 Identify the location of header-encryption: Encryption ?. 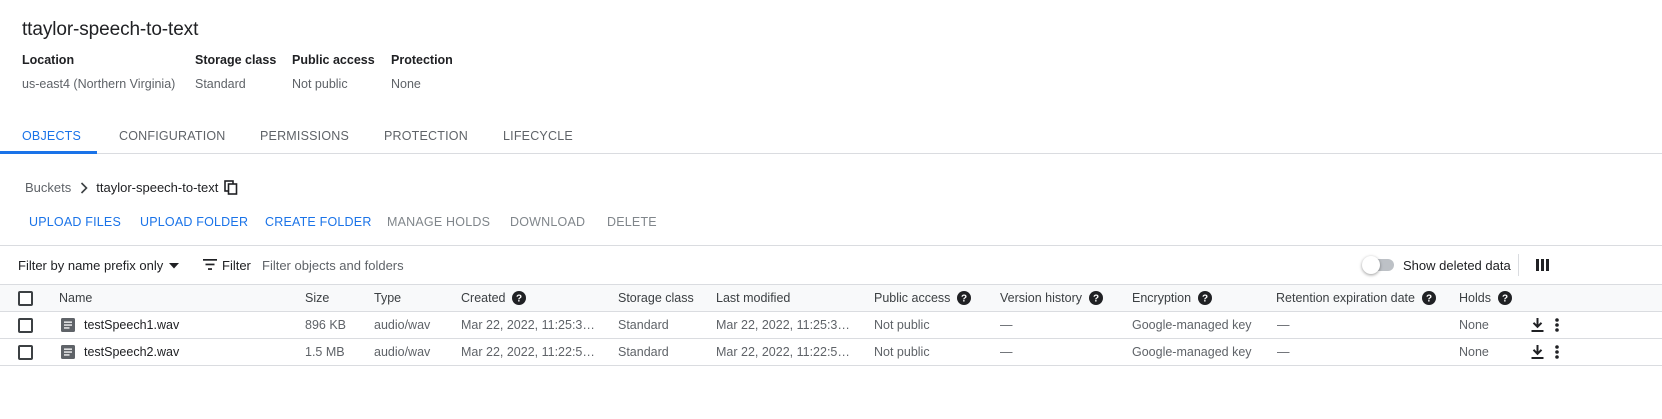
(1172, 298).